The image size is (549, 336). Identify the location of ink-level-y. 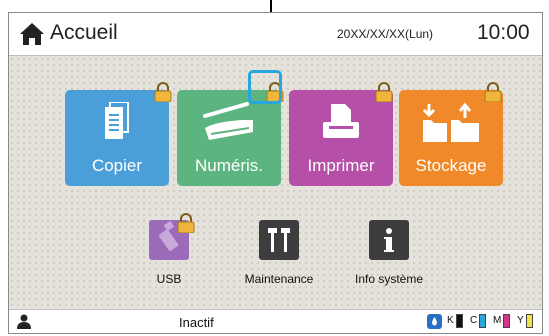
(529, 321).